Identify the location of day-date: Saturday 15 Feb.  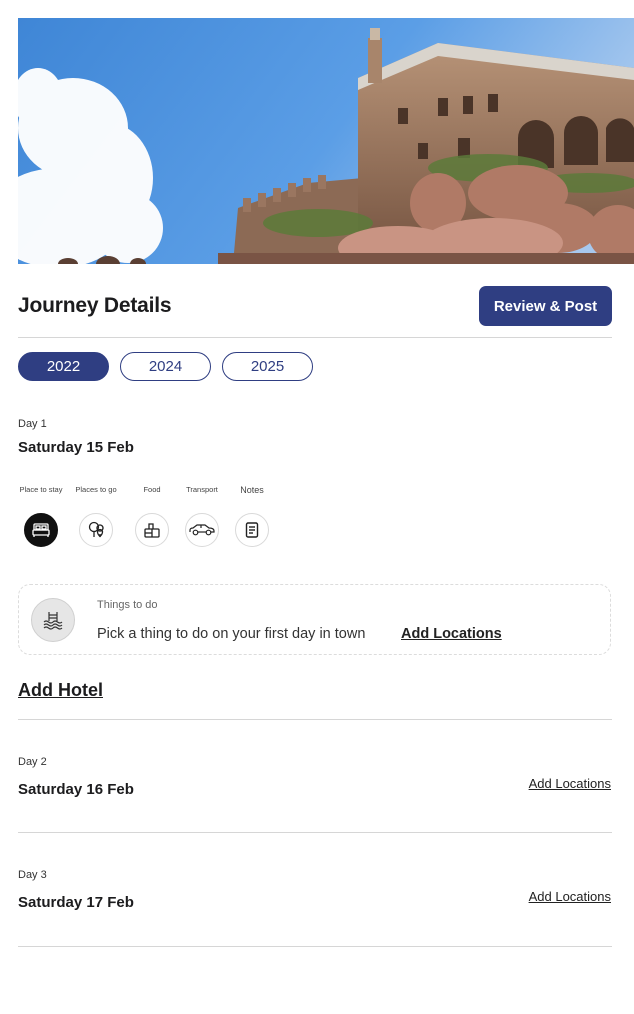
(76, 447).